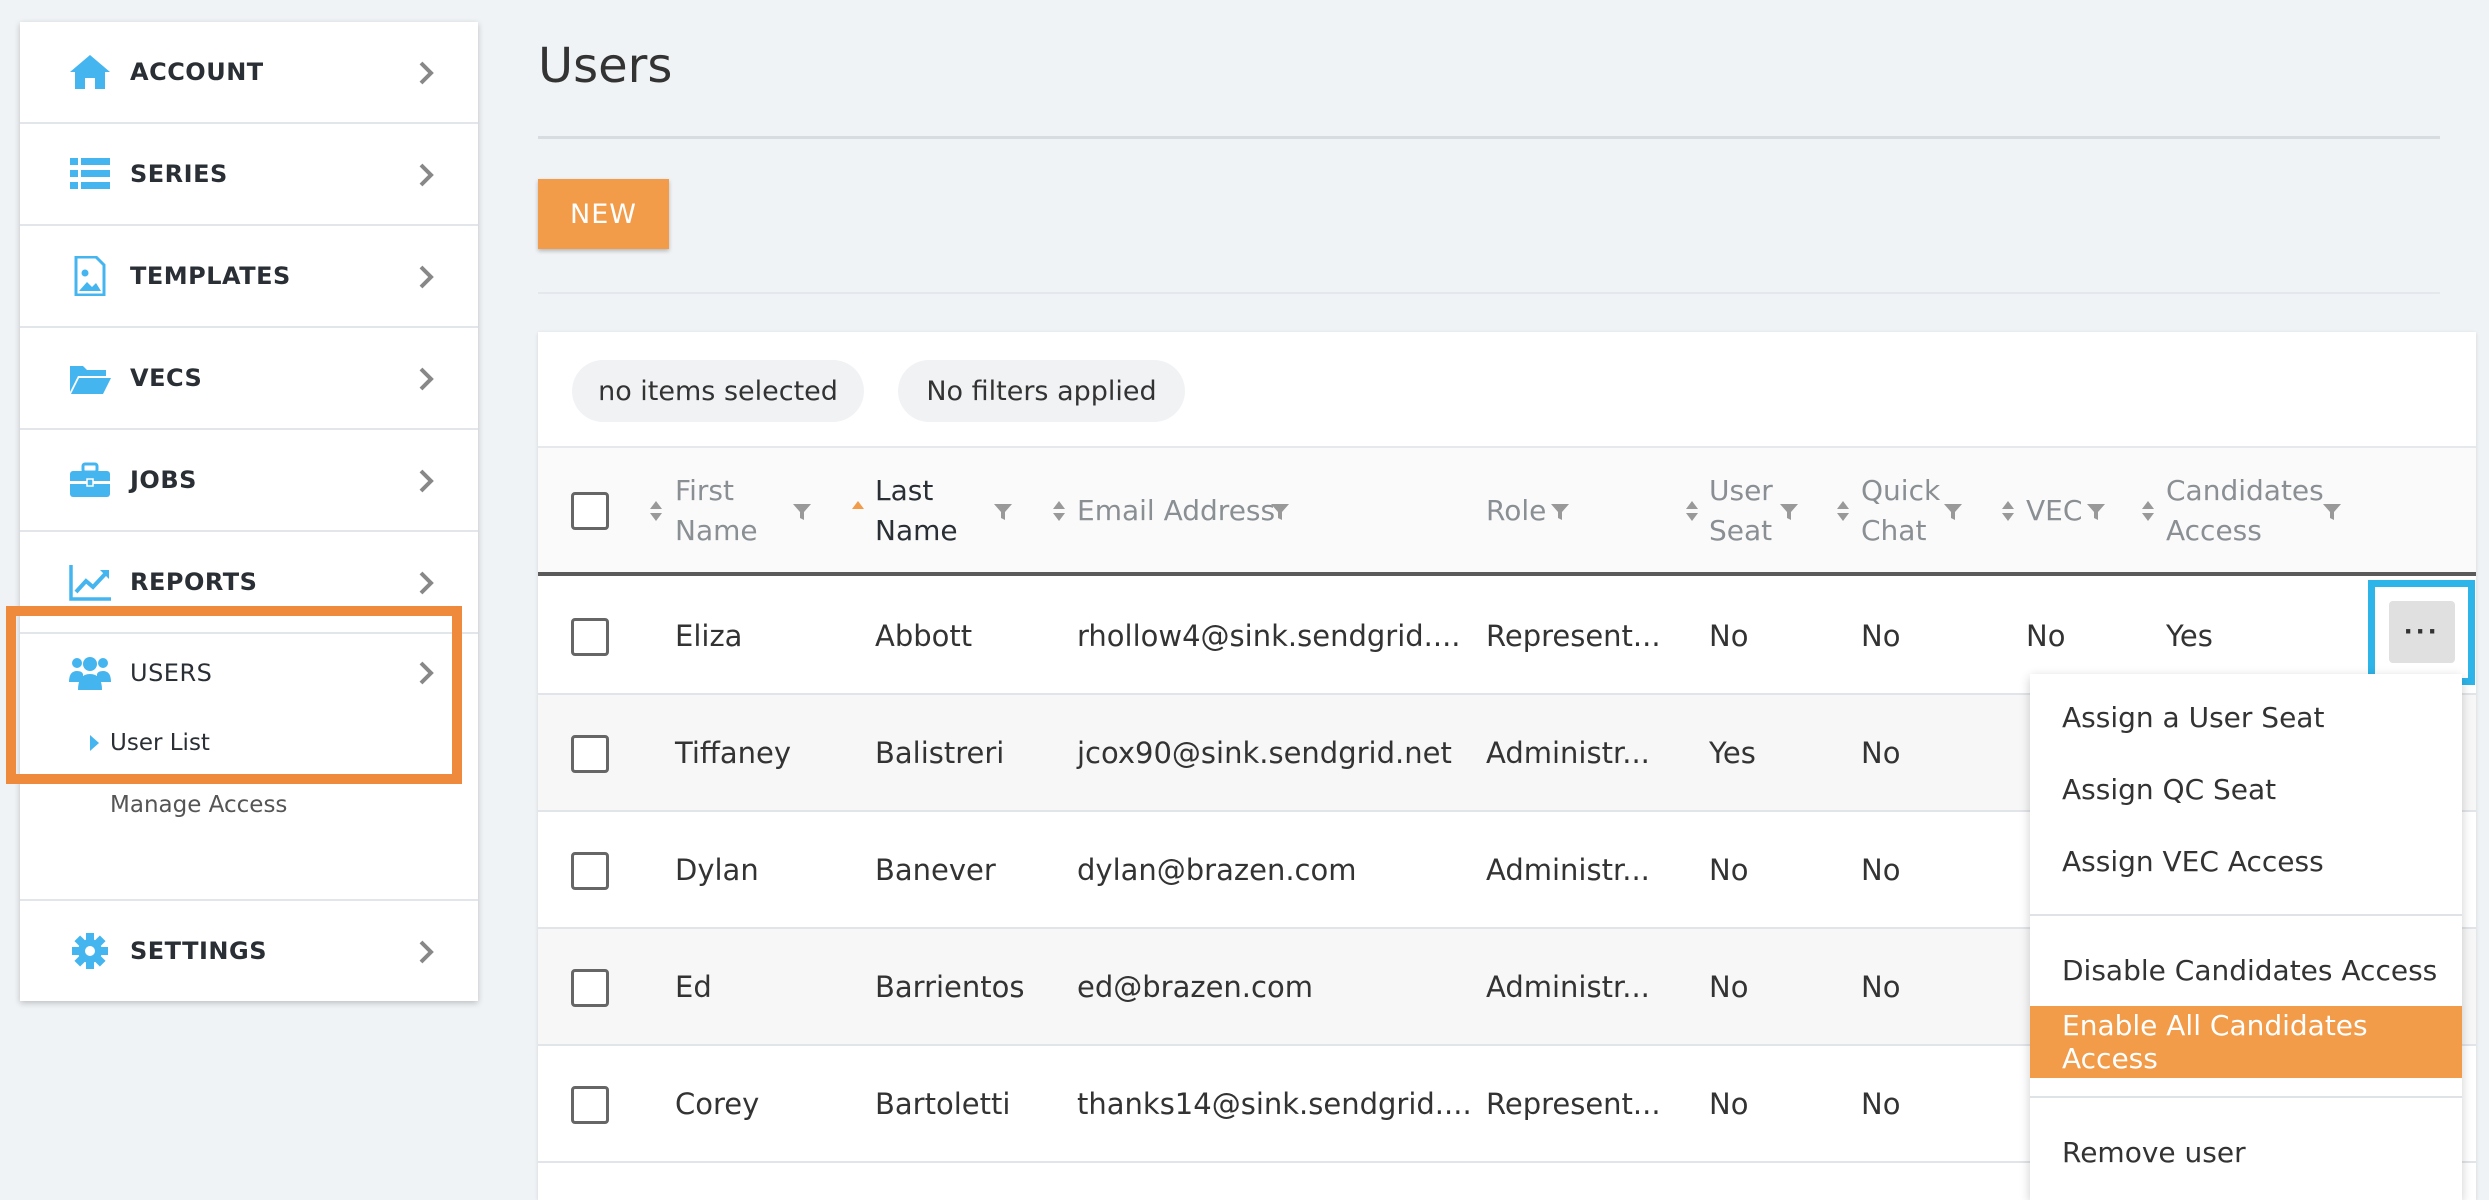  I want to click on selection-status: no items selected, so click(718, 391).